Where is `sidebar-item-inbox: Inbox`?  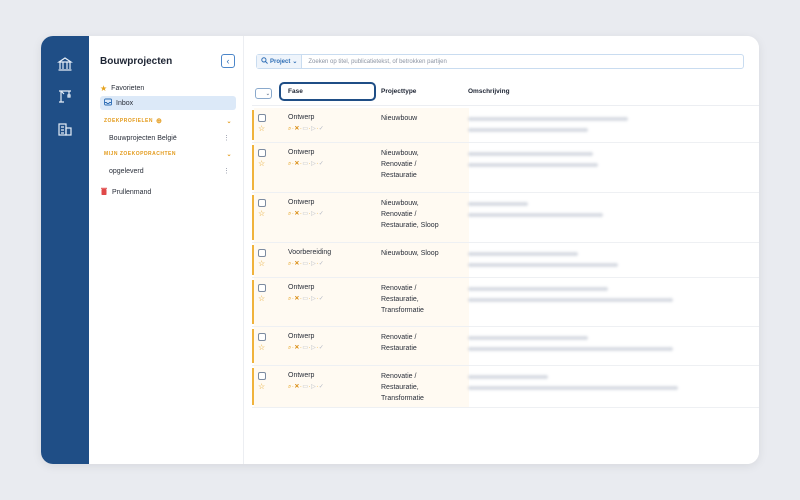
sidebar-item-inbox: Inbox is located at coordinates (168, 103).